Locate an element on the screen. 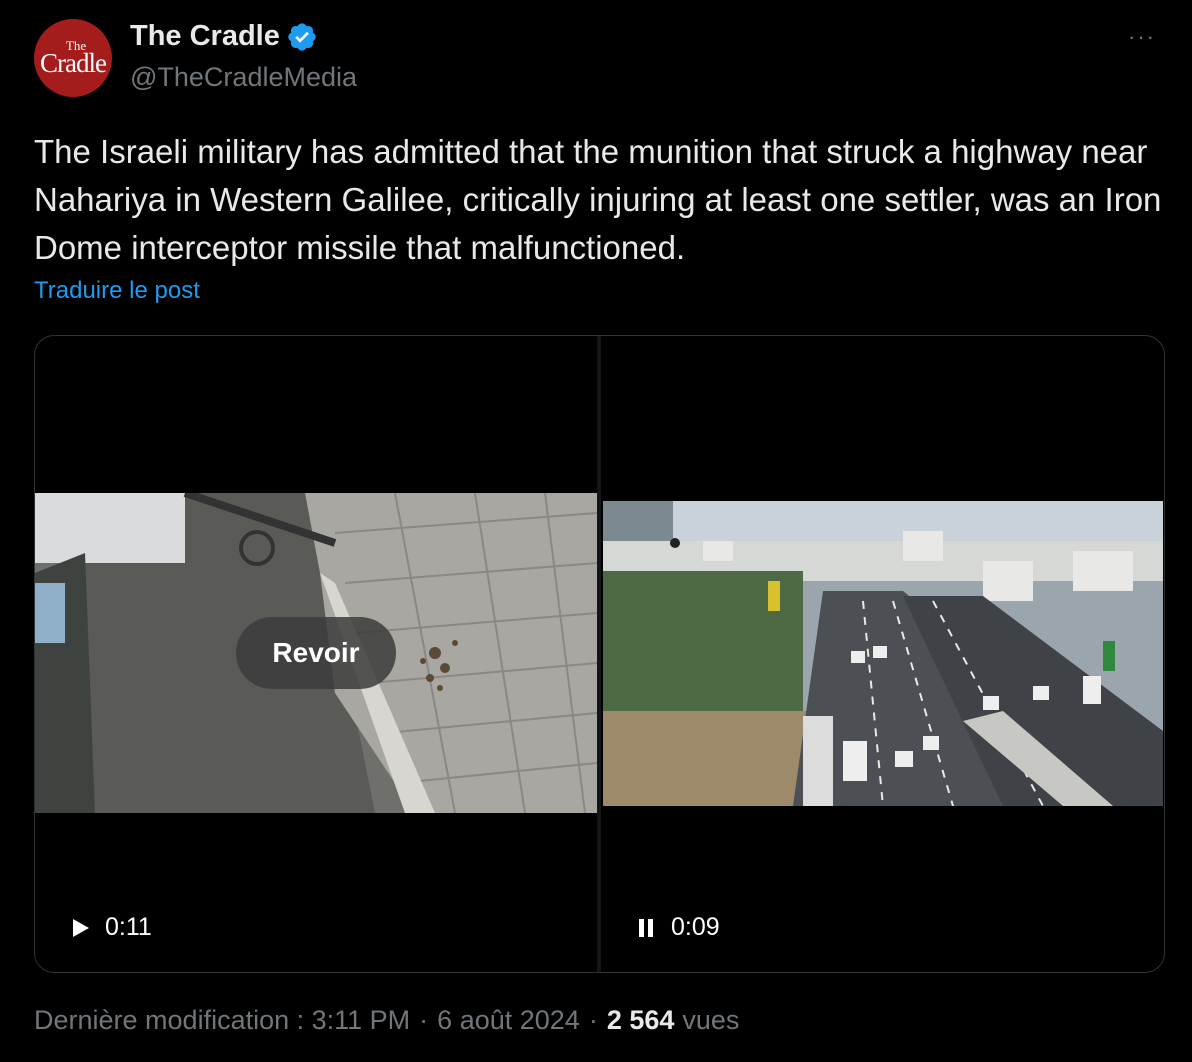  author-handle: @TheCradleMedia is located at coordinates (243, 77).